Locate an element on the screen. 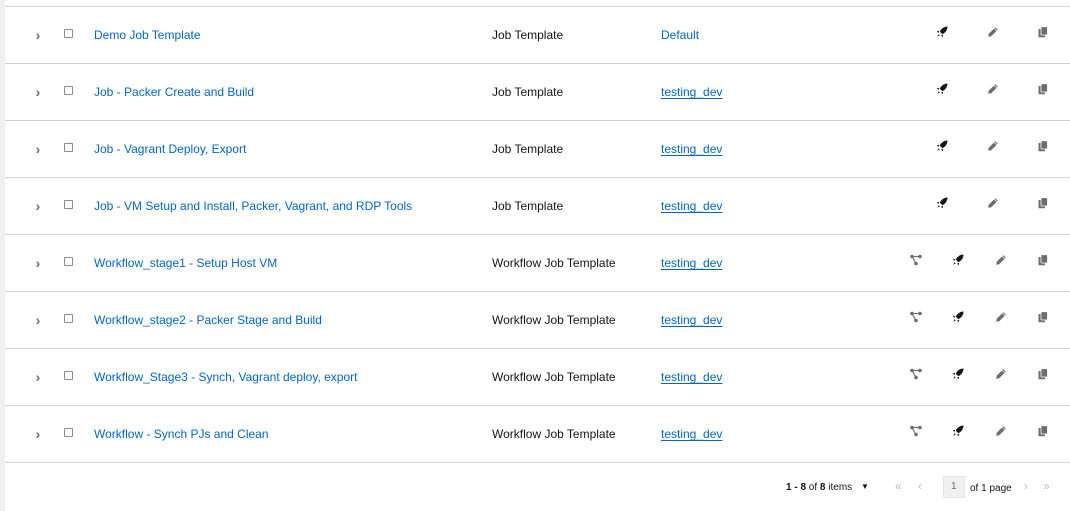 The height and width of the screenshot is (511, 1070). current-page-input: 1 is located at coordinates (954, 487).